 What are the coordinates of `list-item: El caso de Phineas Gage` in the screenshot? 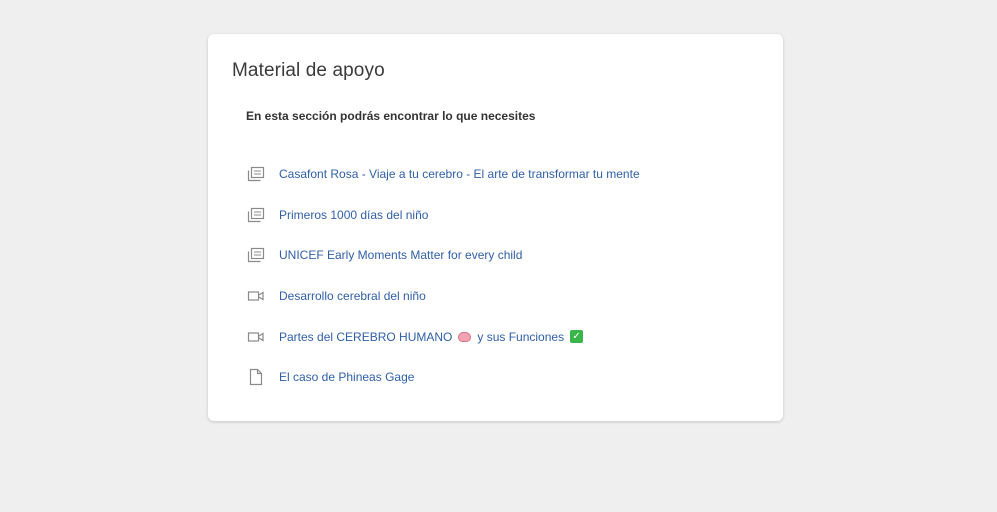 It's located at (443, 377).